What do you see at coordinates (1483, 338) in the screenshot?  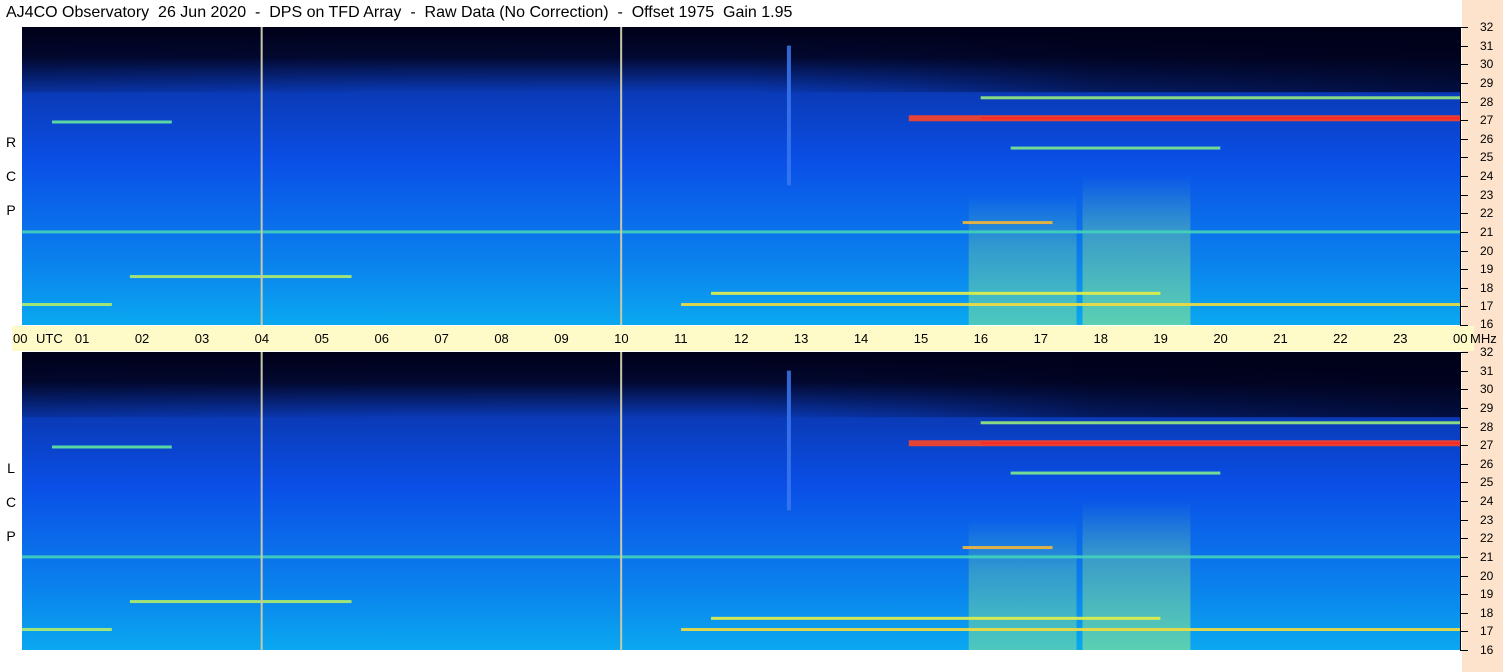 I see `mhz-unit-label: MHz` at bounding box center [1483, 338].